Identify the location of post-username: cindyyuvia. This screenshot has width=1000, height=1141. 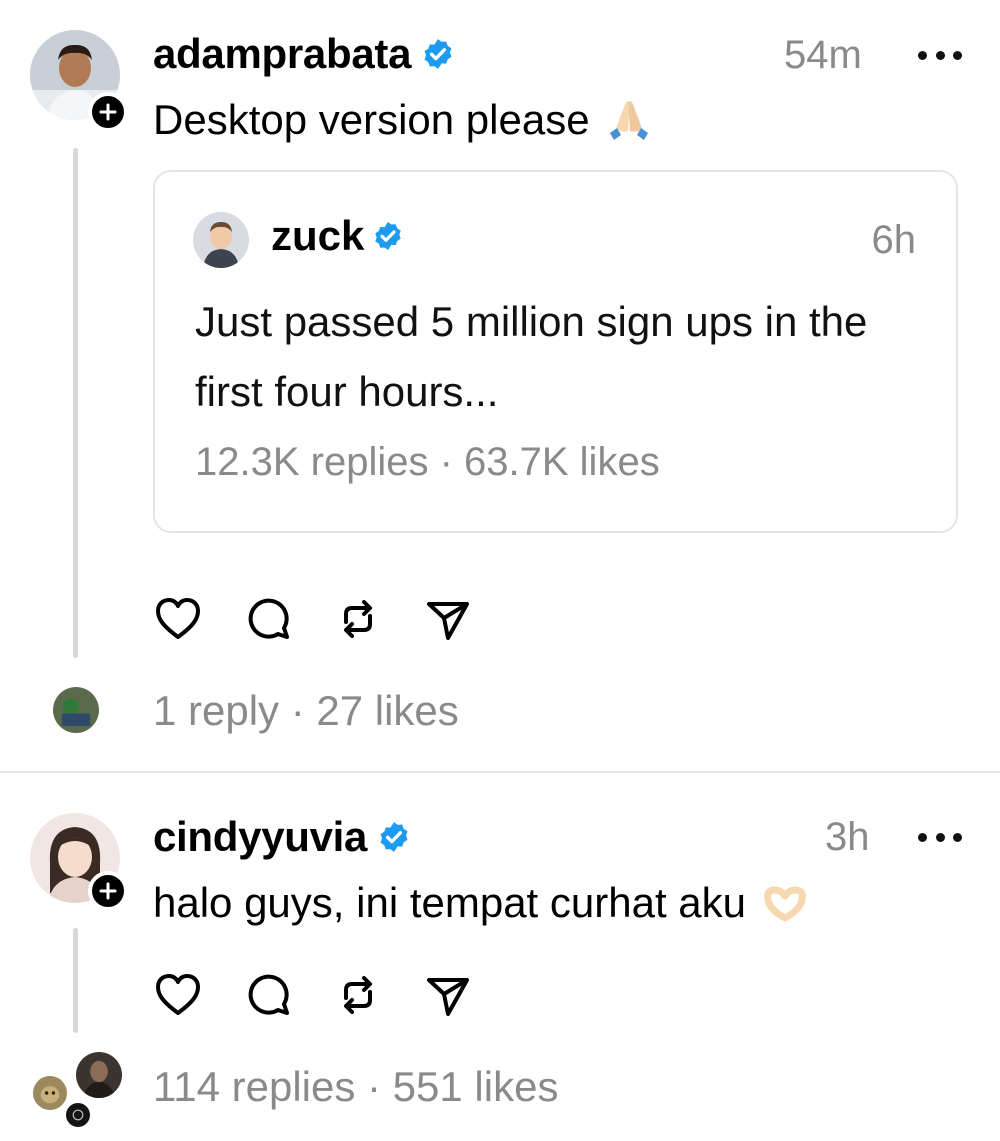
(282, 837).